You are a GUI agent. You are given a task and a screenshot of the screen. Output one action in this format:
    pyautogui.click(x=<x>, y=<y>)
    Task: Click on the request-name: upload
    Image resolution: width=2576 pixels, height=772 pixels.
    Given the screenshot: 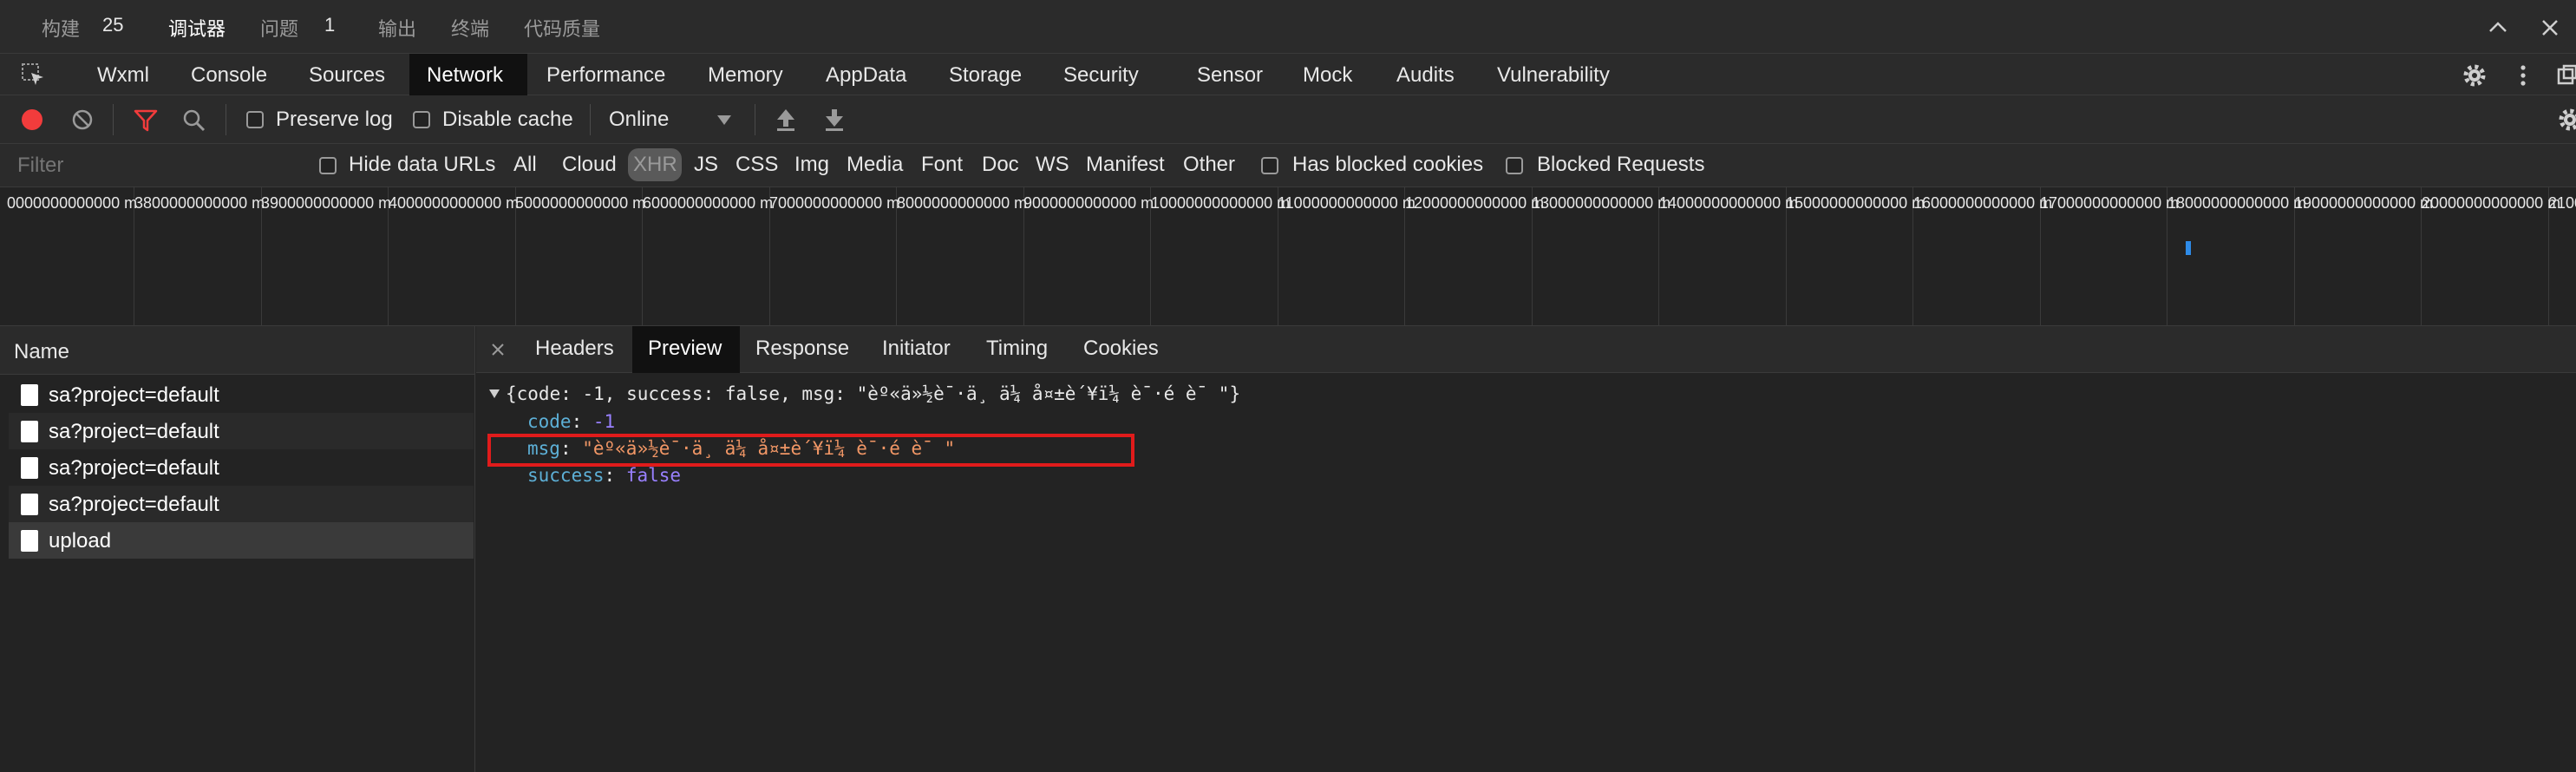 What is the action you would take?
    pyautogui.click(x=80, y=541)
    